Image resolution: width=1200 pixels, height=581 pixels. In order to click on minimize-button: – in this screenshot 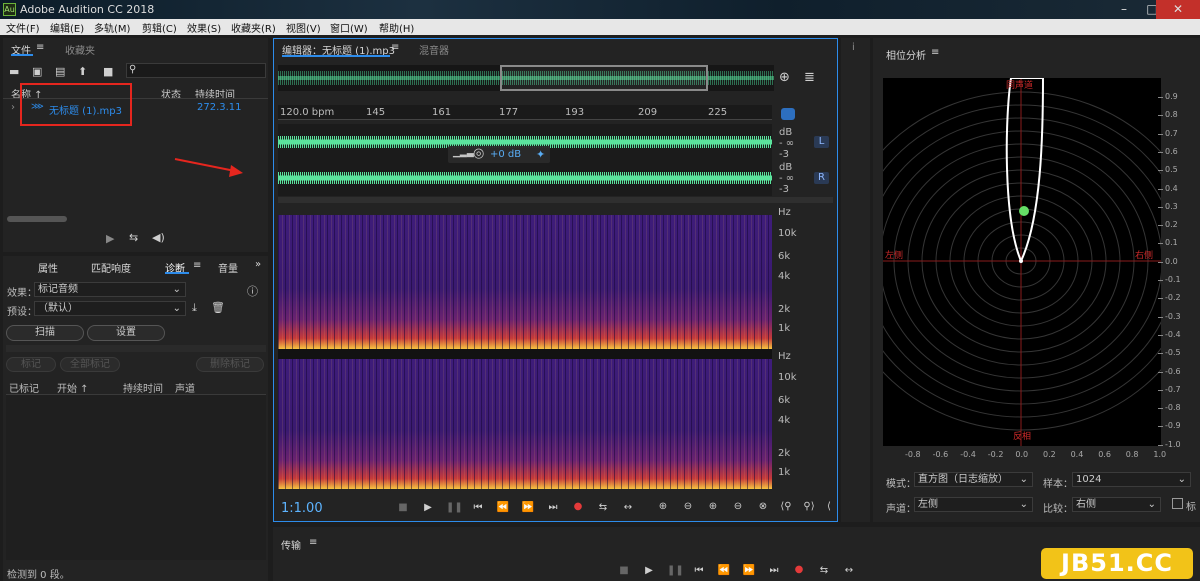, I will do `click(1124, 9)`.